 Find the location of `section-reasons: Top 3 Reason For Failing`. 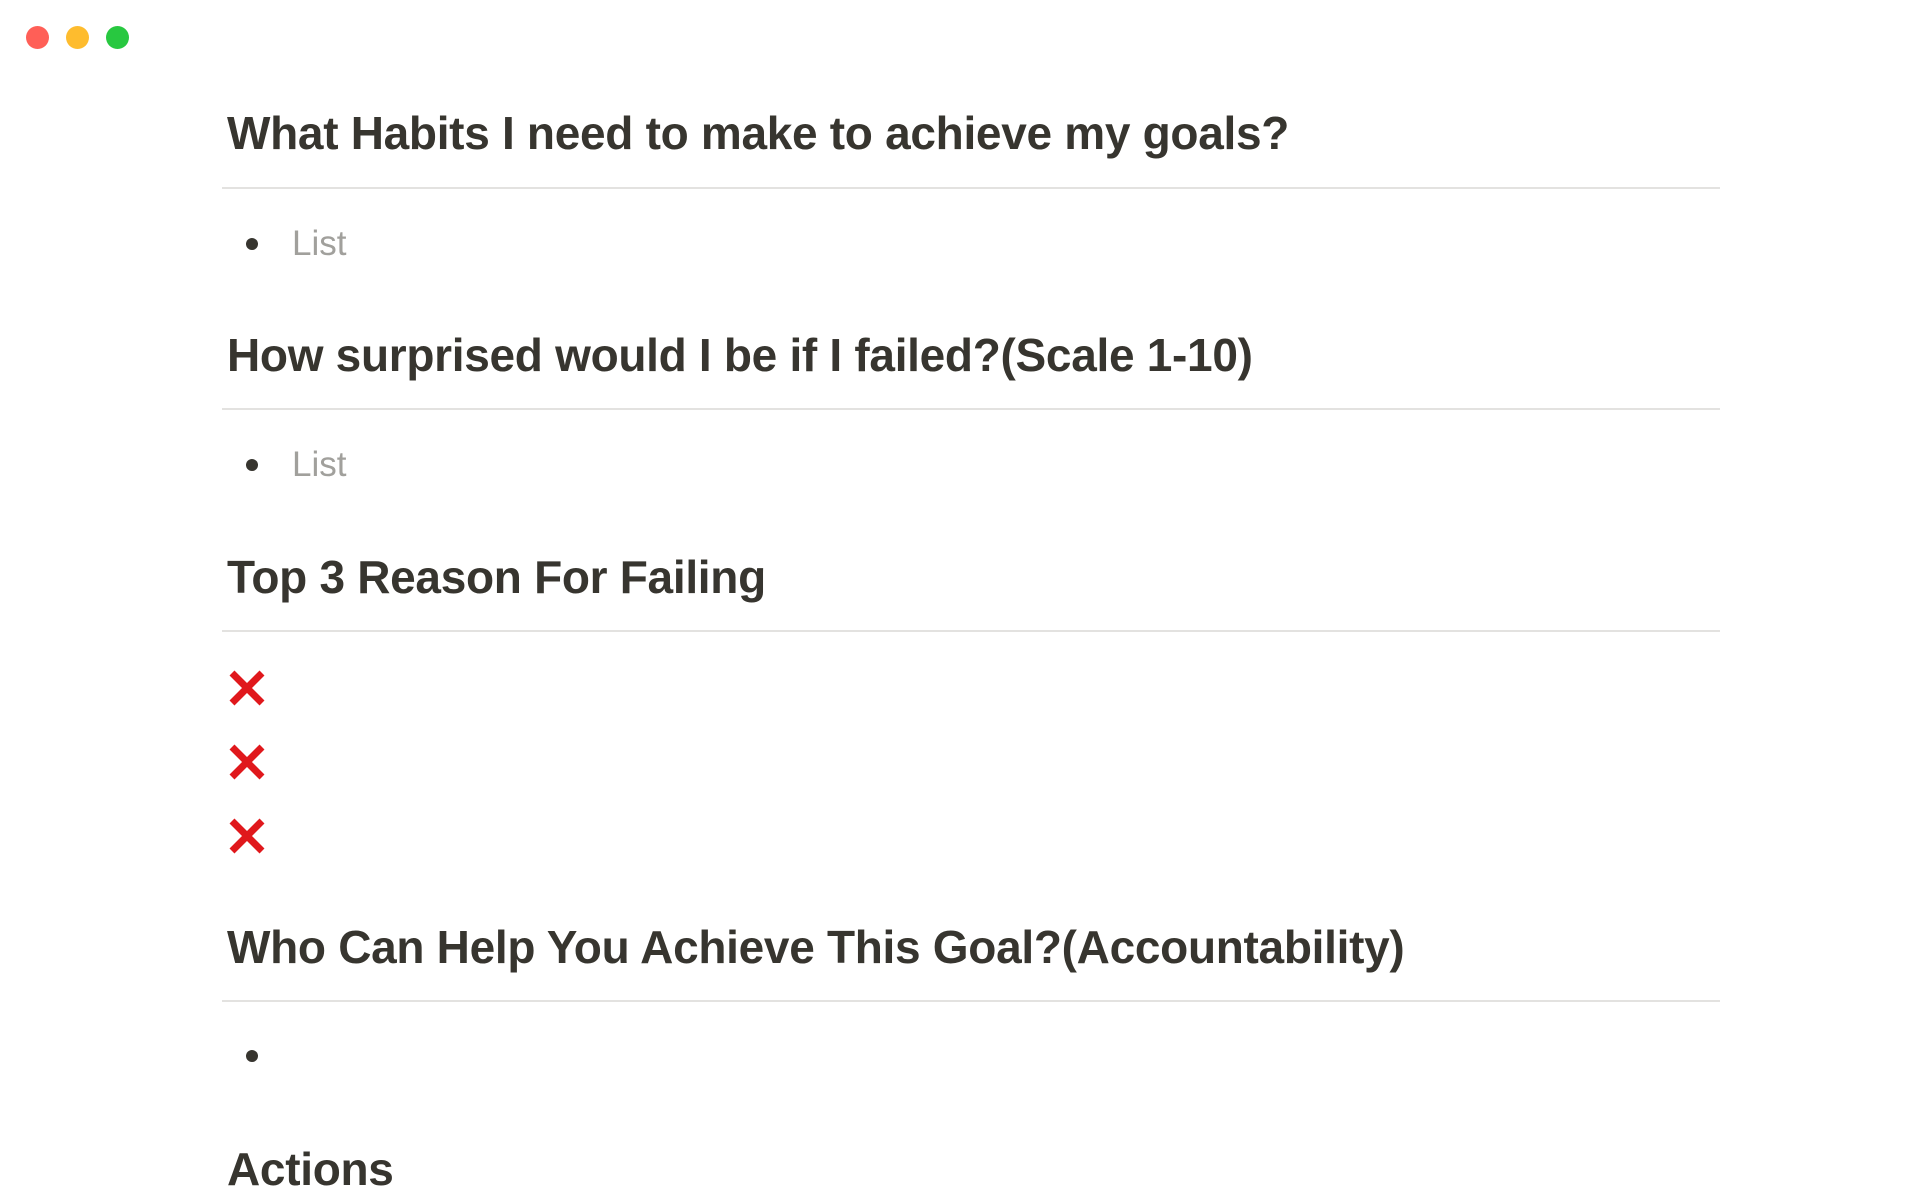

section-reasons: Top 3 Reason For Failing is located at coordinates (971, 577).